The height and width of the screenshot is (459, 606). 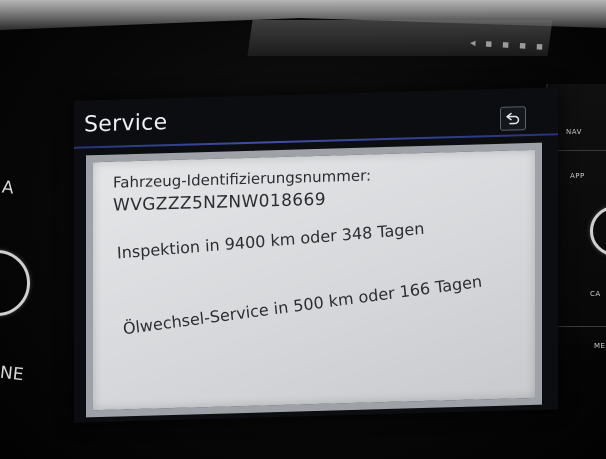 What do you see at coordinates (12, 374) in the screenshot?
I see `hardware-button-label: NE` at bounding box center [12, 374].